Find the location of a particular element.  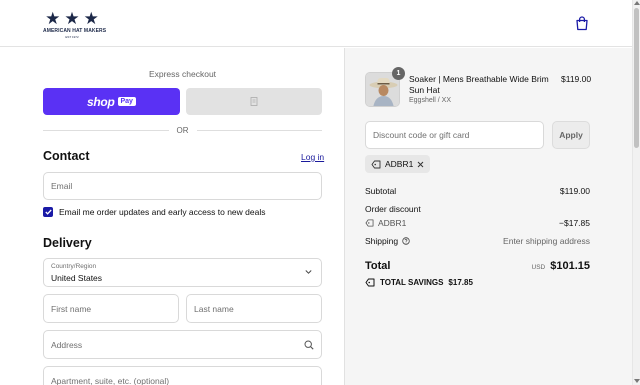

brand-logo: ★ ★ ★ AMERICAN HAT MAKERS EST 1972 is located at coordinates (75, 24).